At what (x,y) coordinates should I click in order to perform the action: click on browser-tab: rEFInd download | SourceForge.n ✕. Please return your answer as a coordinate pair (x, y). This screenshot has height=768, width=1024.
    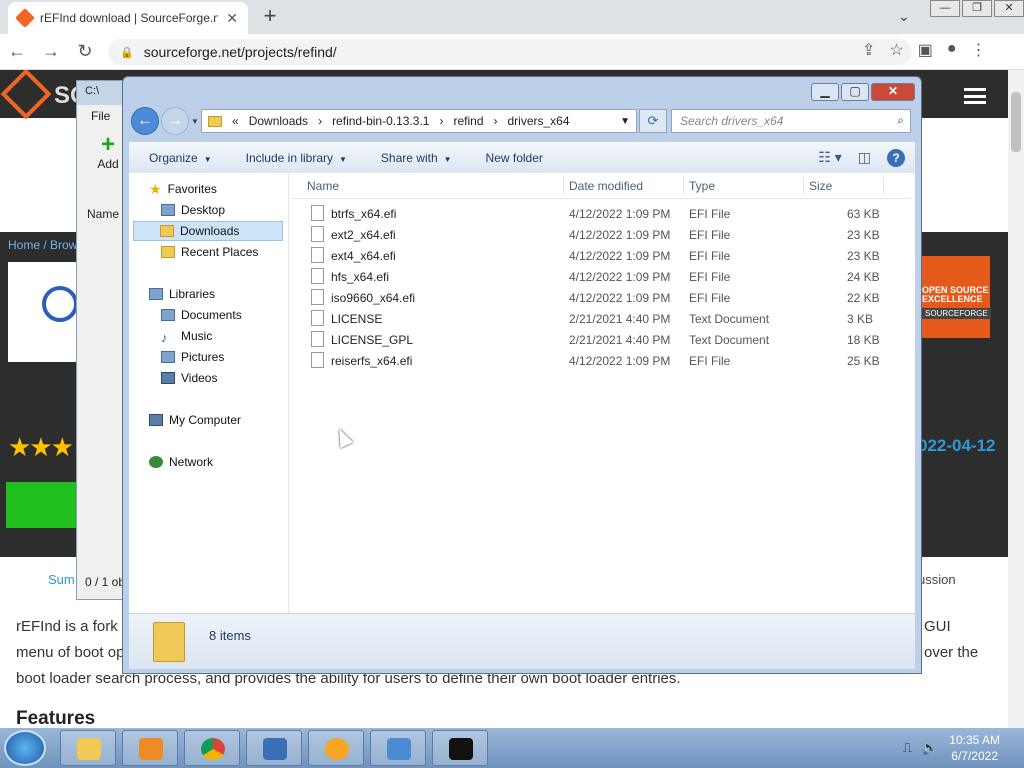
    Looking at the image, I should click on (128, 18).